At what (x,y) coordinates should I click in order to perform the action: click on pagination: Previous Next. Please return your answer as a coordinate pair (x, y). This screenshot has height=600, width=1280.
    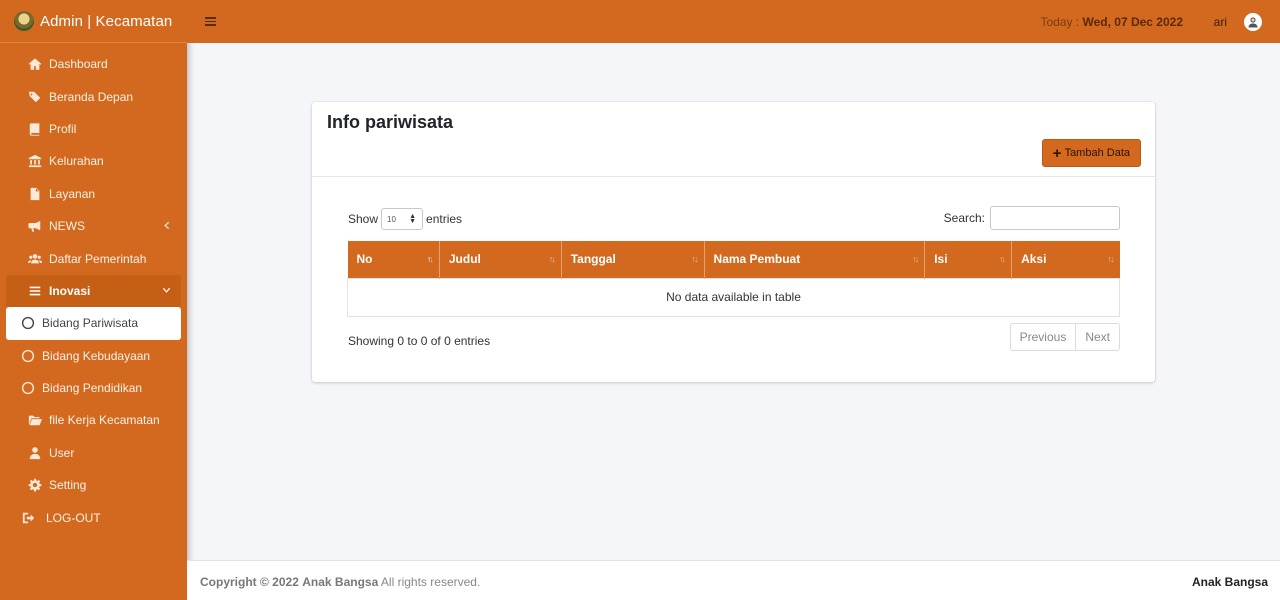
    Looking at the image, I should click on (1064, 337).